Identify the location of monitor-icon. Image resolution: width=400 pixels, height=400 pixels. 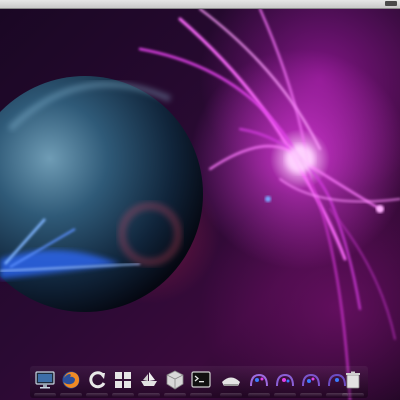
(45, 380).